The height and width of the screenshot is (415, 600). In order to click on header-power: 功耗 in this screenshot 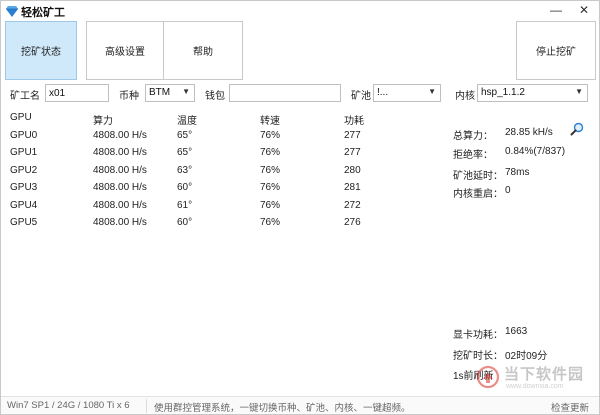, I will do `click(354, 121)`.